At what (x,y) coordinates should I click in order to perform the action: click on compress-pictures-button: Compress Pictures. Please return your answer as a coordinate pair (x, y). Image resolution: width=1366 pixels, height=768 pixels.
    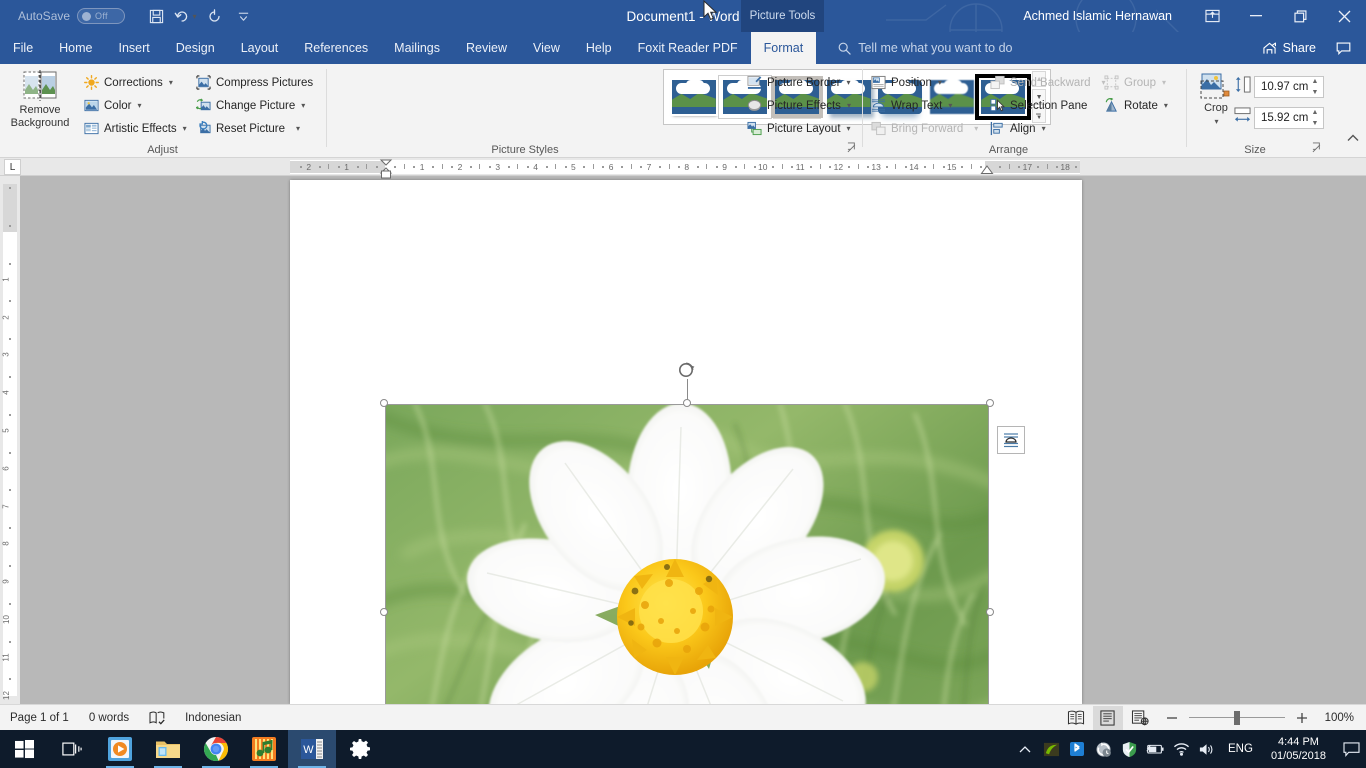
    Looking at the image, I should click on (254, 82).